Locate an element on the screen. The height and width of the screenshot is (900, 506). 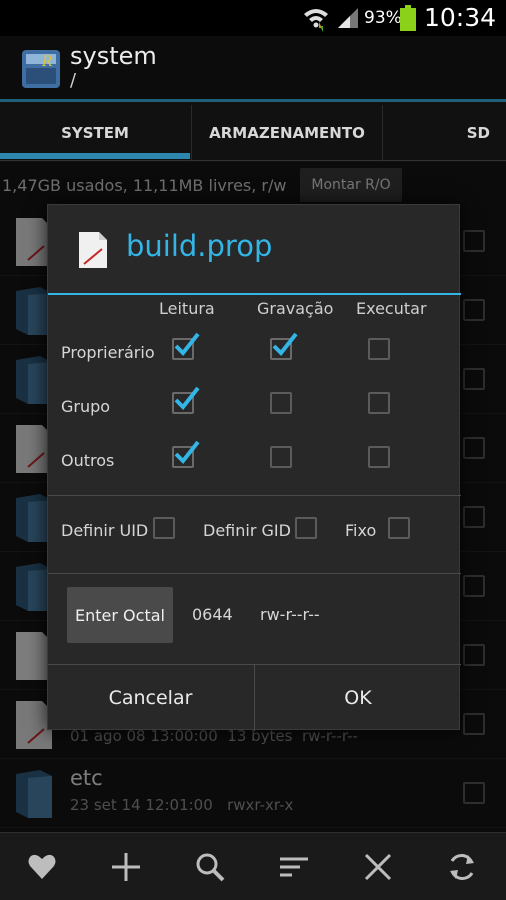
row-label-others: Outros is located at coordinates (88, 460).